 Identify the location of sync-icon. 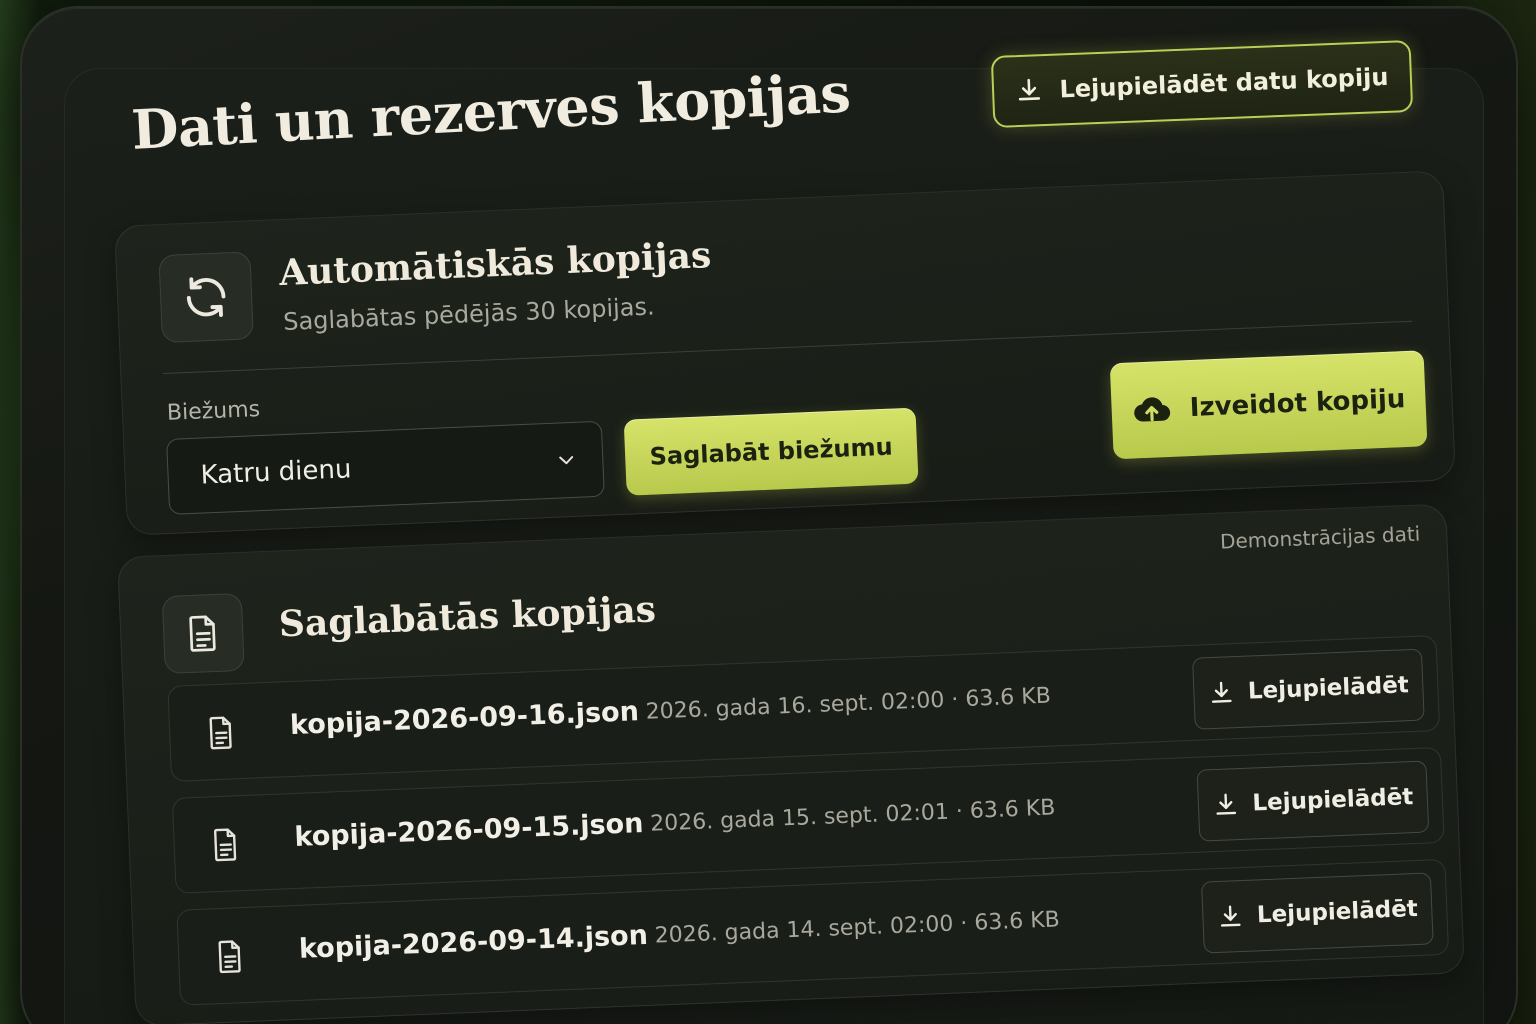
(206, 297).